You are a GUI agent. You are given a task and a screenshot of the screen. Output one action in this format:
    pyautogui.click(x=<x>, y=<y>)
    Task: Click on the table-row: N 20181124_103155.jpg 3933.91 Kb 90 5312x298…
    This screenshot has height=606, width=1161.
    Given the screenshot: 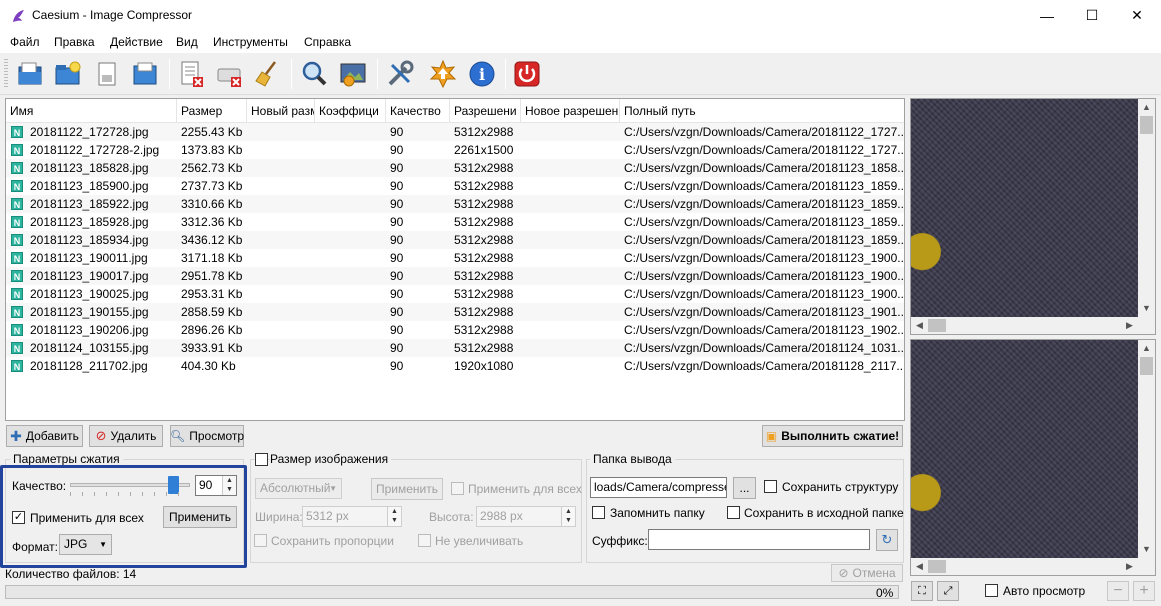 What is the action you would take?
    pyautogui.click(x=455, y=348)
    